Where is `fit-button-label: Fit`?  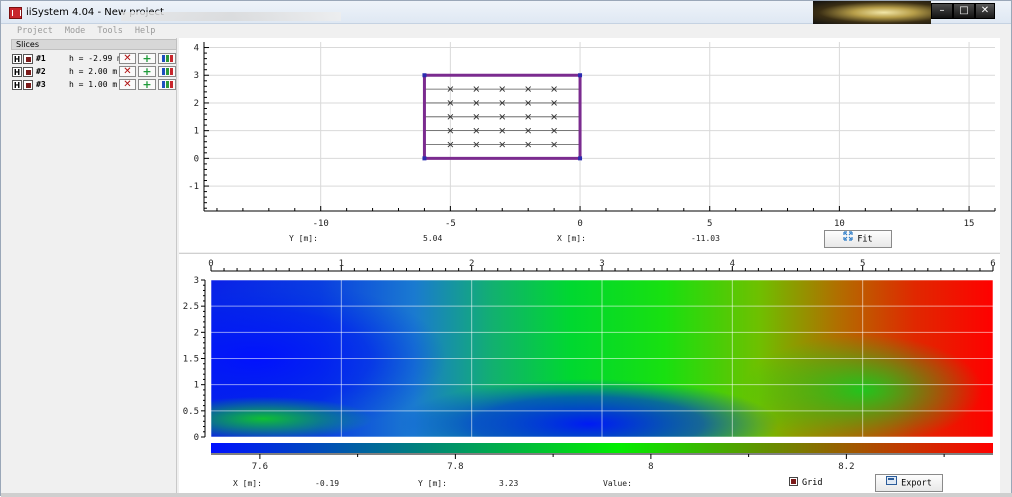
fit-button-label: Fit is located at coordinates (865, 239).